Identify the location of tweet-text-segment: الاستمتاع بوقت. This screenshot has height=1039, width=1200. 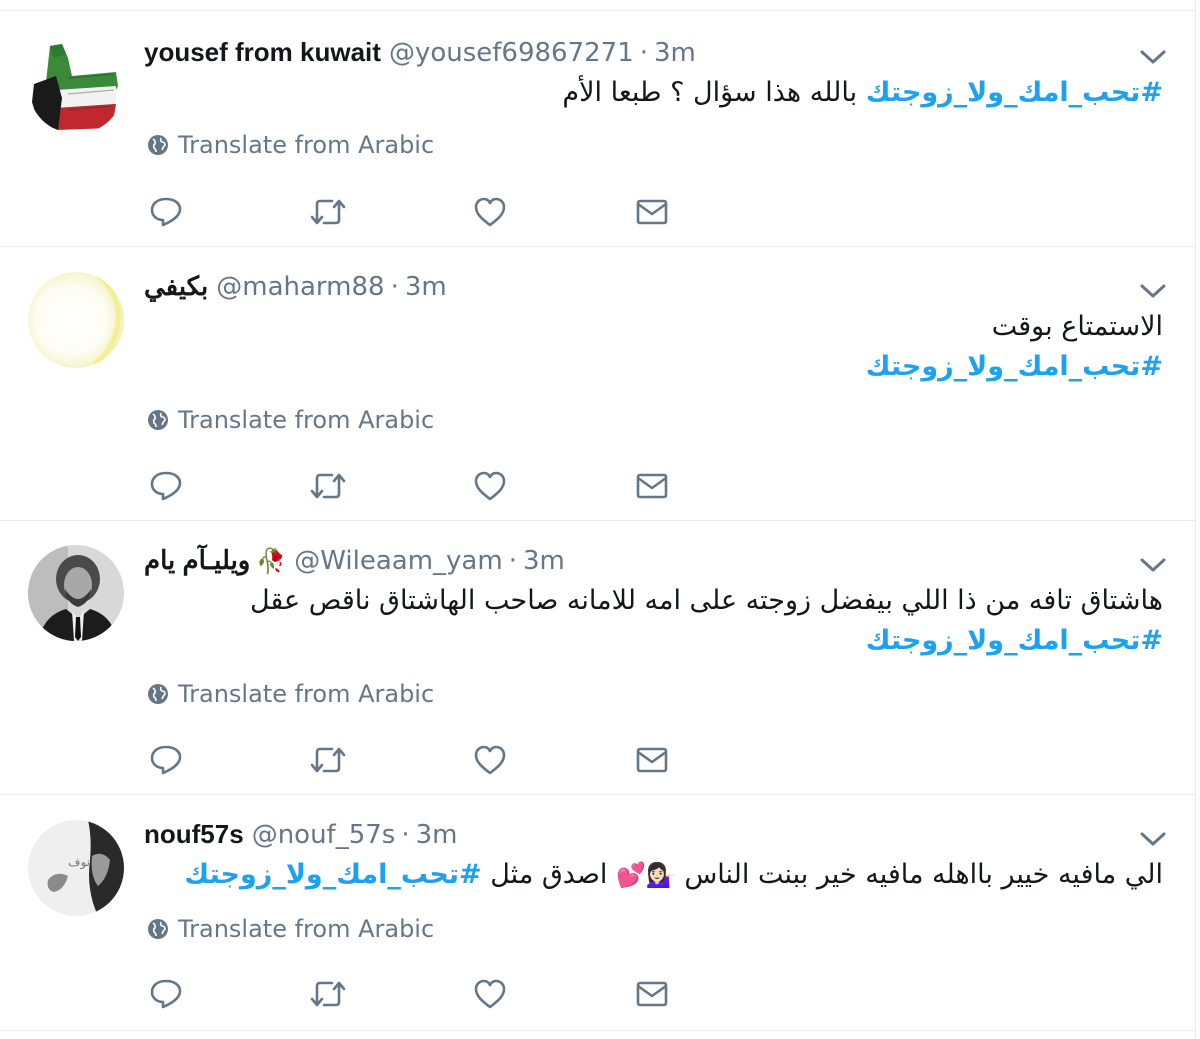
(1077, 326).